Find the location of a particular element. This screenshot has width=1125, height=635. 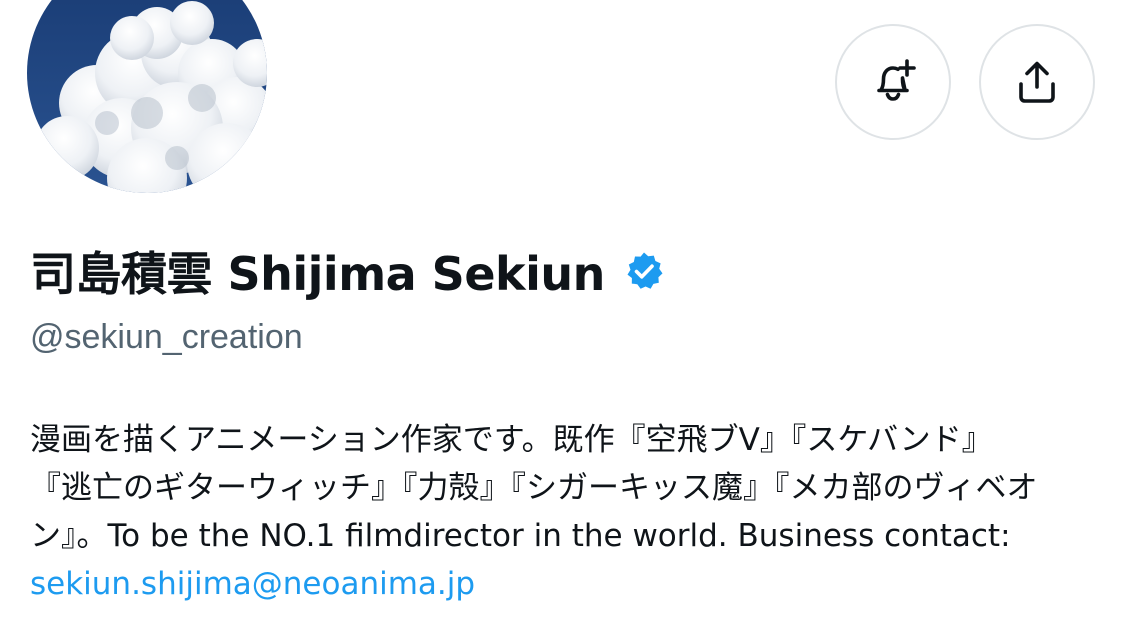

share-button is located at coordinates (1037, 82).